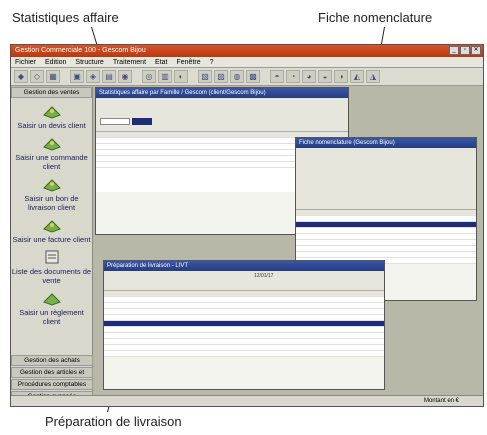 Image resolution: width=487 pixels, height=435 pixels. I want to click on sidebar-item-reglement: Saisir un règlement client, so click(51, 308).